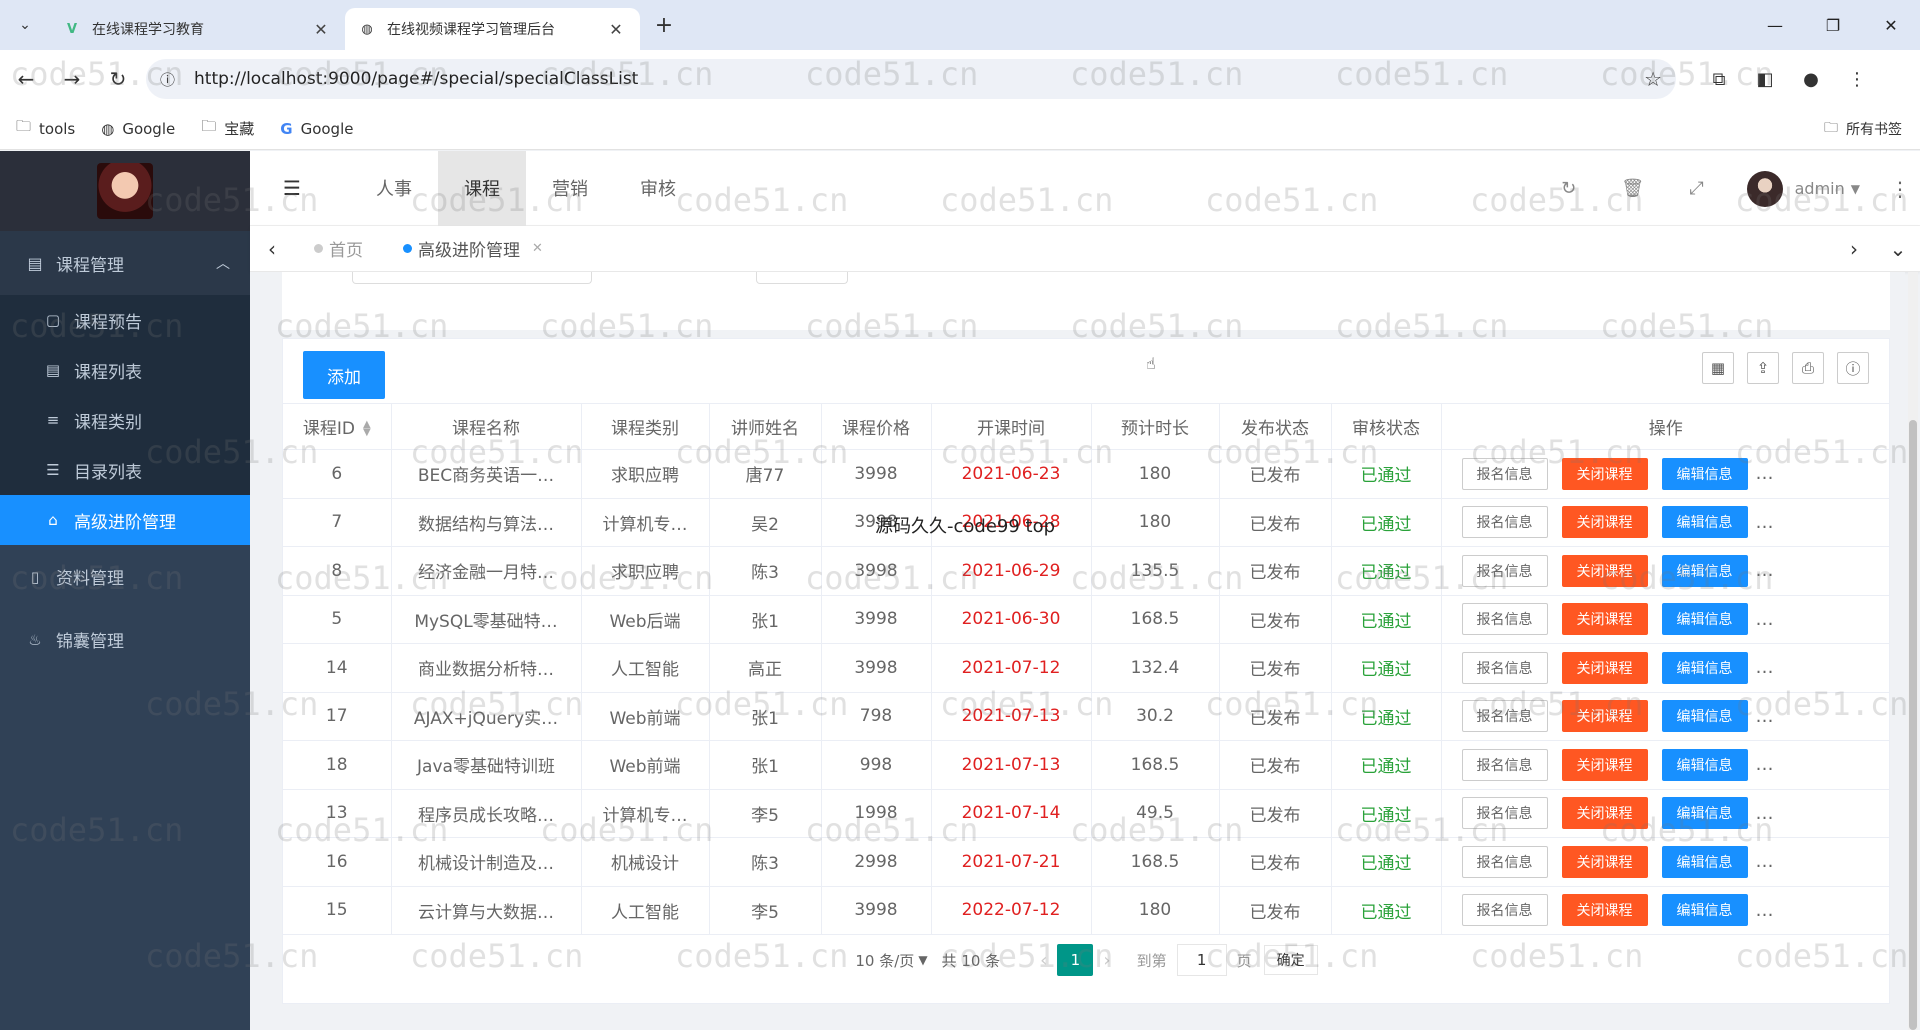 The height and width of the screenshot is (1030, 1920). I want to click on top-menu-marketing: 营销, so click(570, 188).